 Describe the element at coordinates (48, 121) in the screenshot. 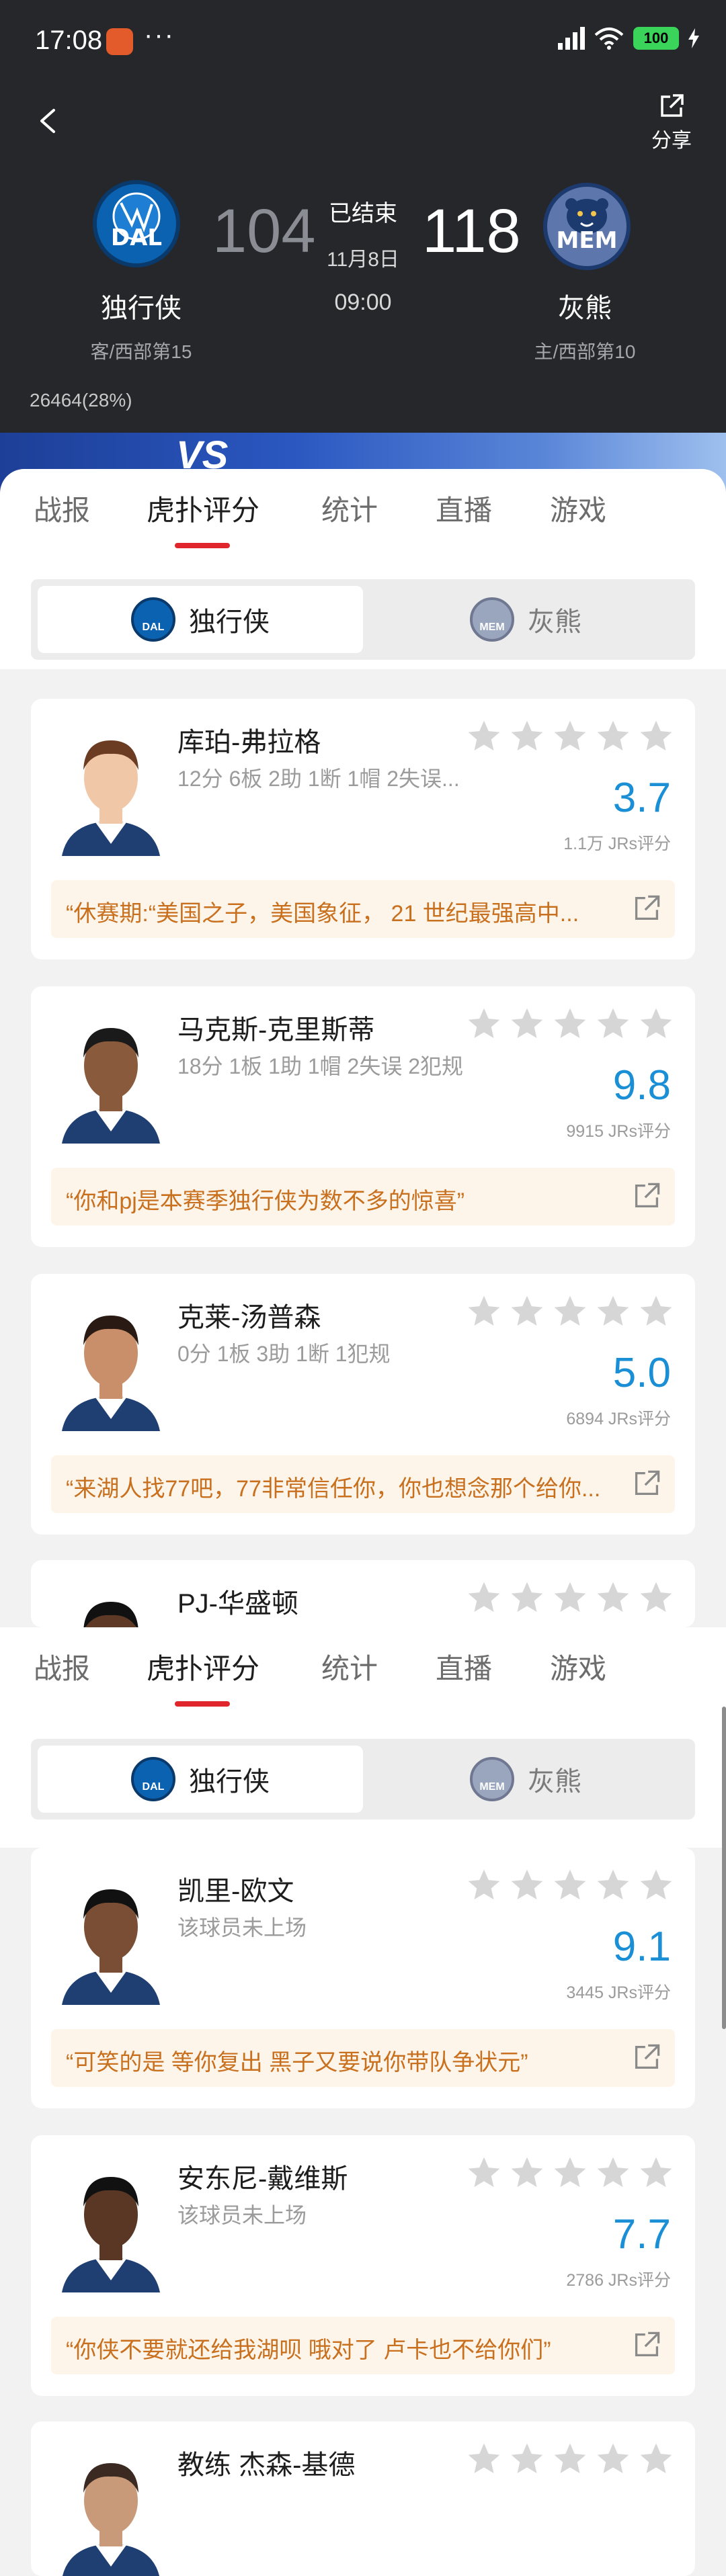

I see `back-arrow-icon` at that location.